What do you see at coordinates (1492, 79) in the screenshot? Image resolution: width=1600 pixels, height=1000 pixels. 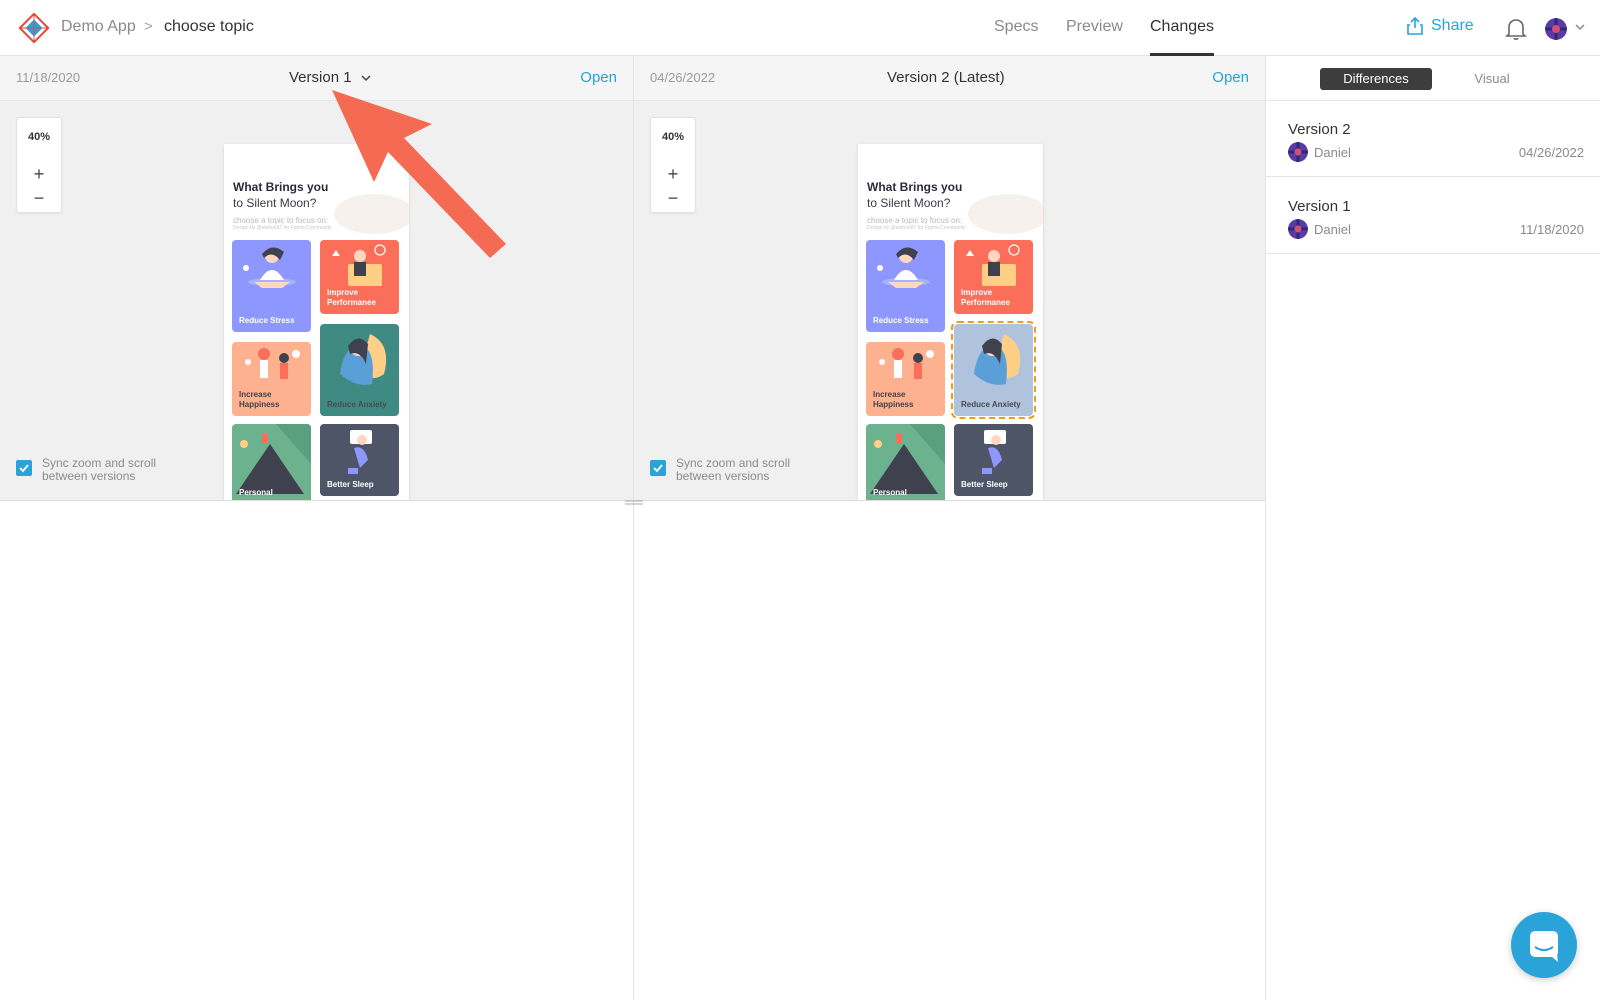 I see `visual-toggle: Visual` at bounding box center [1492, 79].